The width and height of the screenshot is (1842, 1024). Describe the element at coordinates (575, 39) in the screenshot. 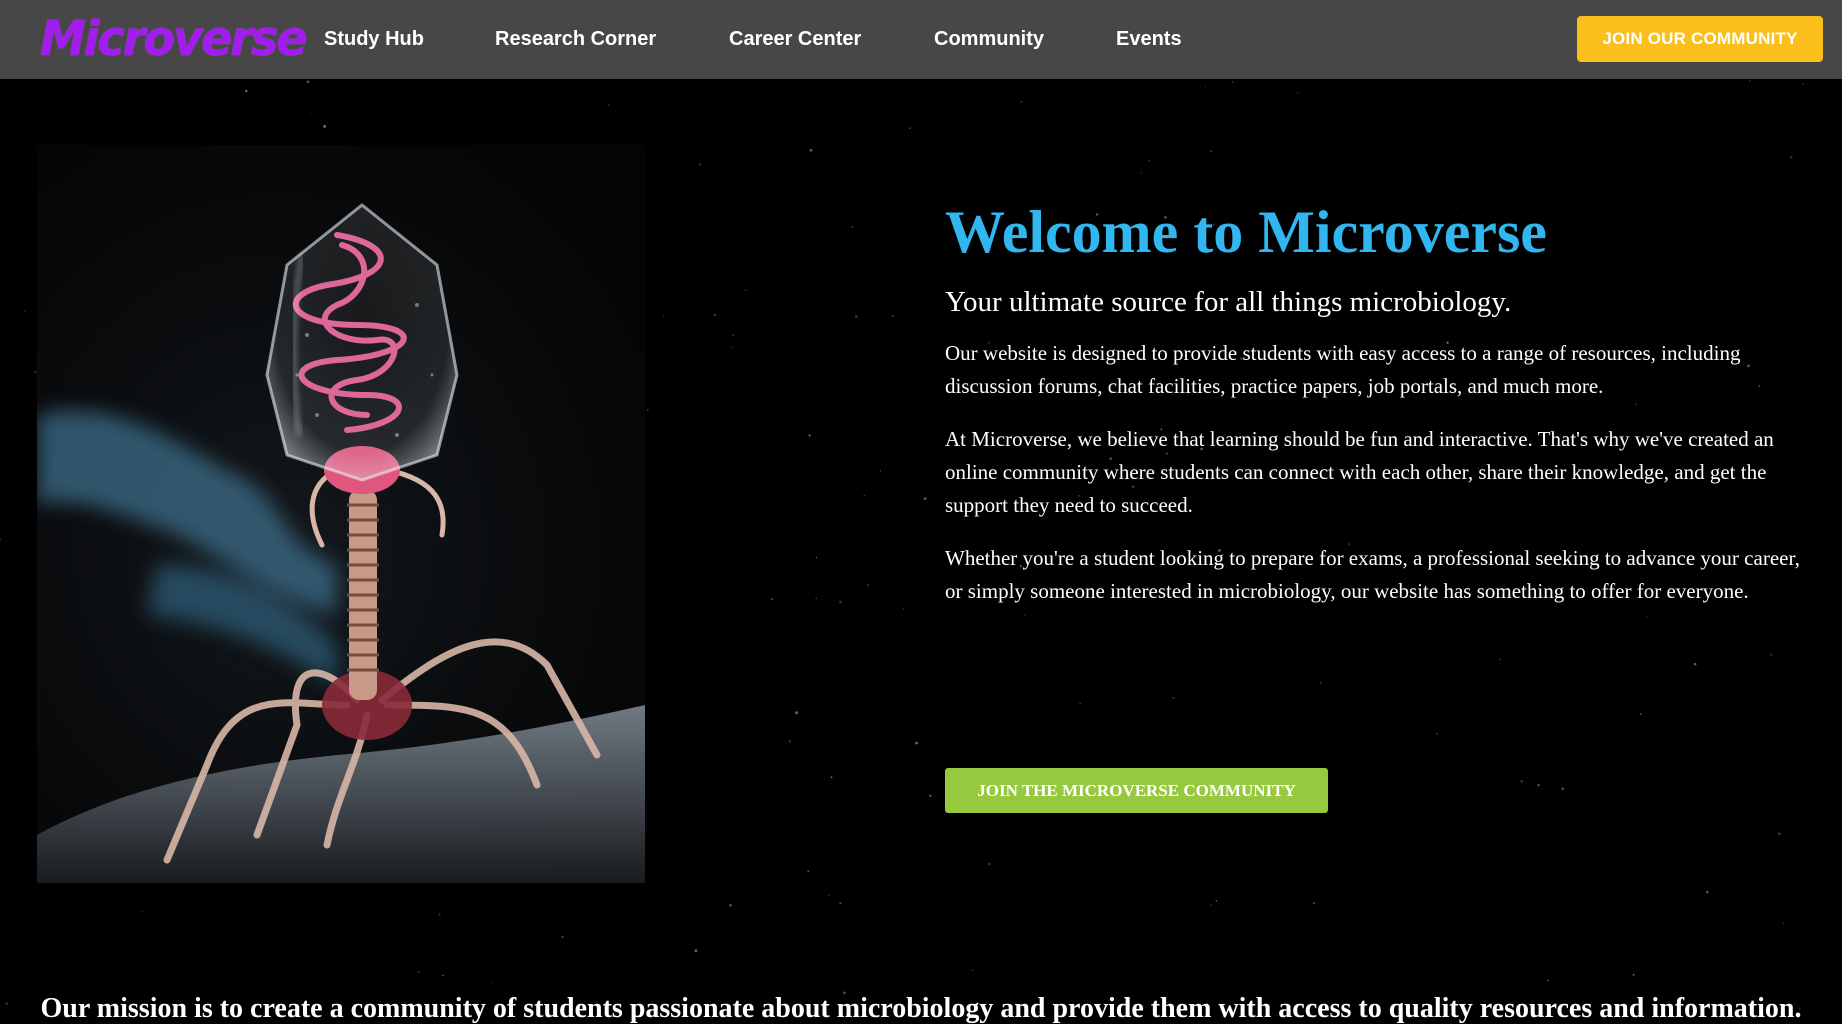

I see `nav-item-research-corner: Research Corner` at that location.